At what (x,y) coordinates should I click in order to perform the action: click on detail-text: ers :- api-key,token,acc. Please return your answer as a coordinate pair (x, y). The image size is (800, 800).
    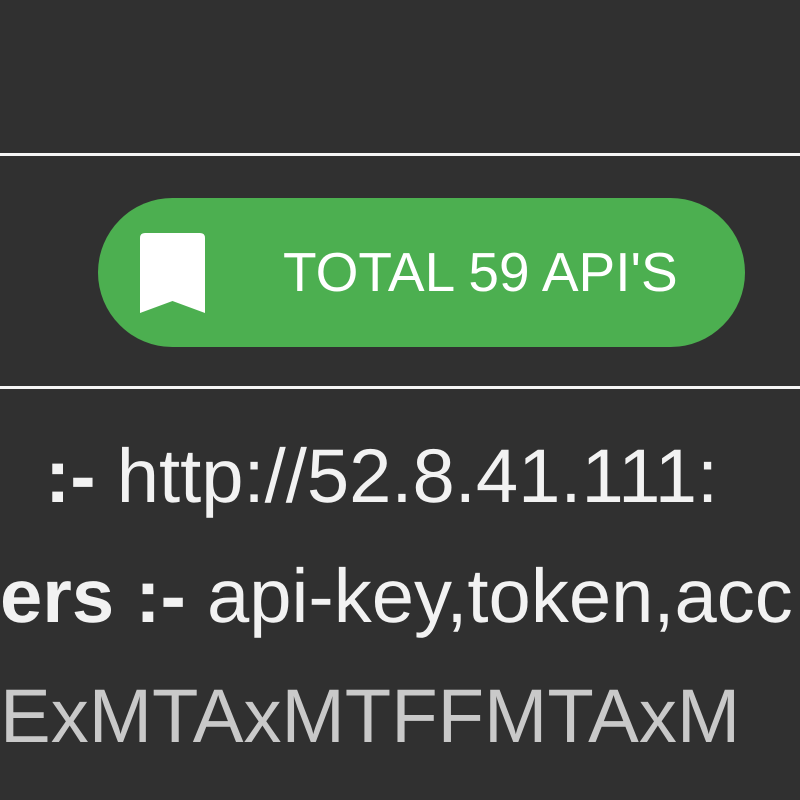
    Looking at the image, I should click on (396, 596).